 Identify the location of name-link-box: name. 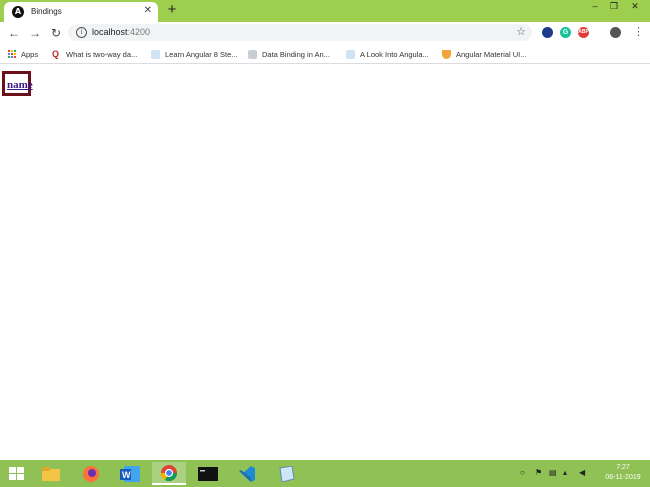
(17, 83).